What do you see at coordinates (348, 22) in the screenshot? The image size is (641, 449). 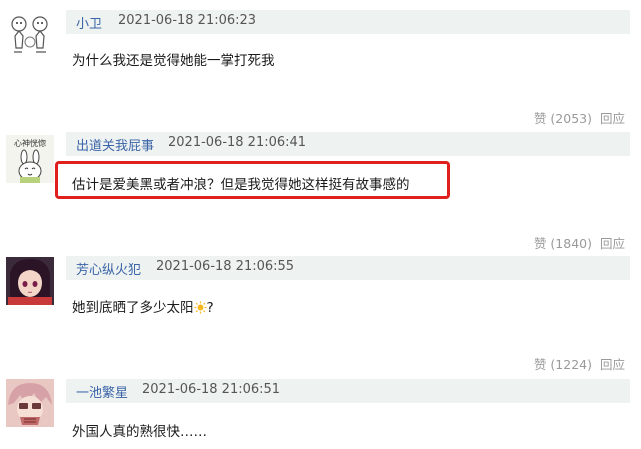 I see `comment-header: 小卫 2021-06-18 21:06:23` at bounding box center [348, 22].